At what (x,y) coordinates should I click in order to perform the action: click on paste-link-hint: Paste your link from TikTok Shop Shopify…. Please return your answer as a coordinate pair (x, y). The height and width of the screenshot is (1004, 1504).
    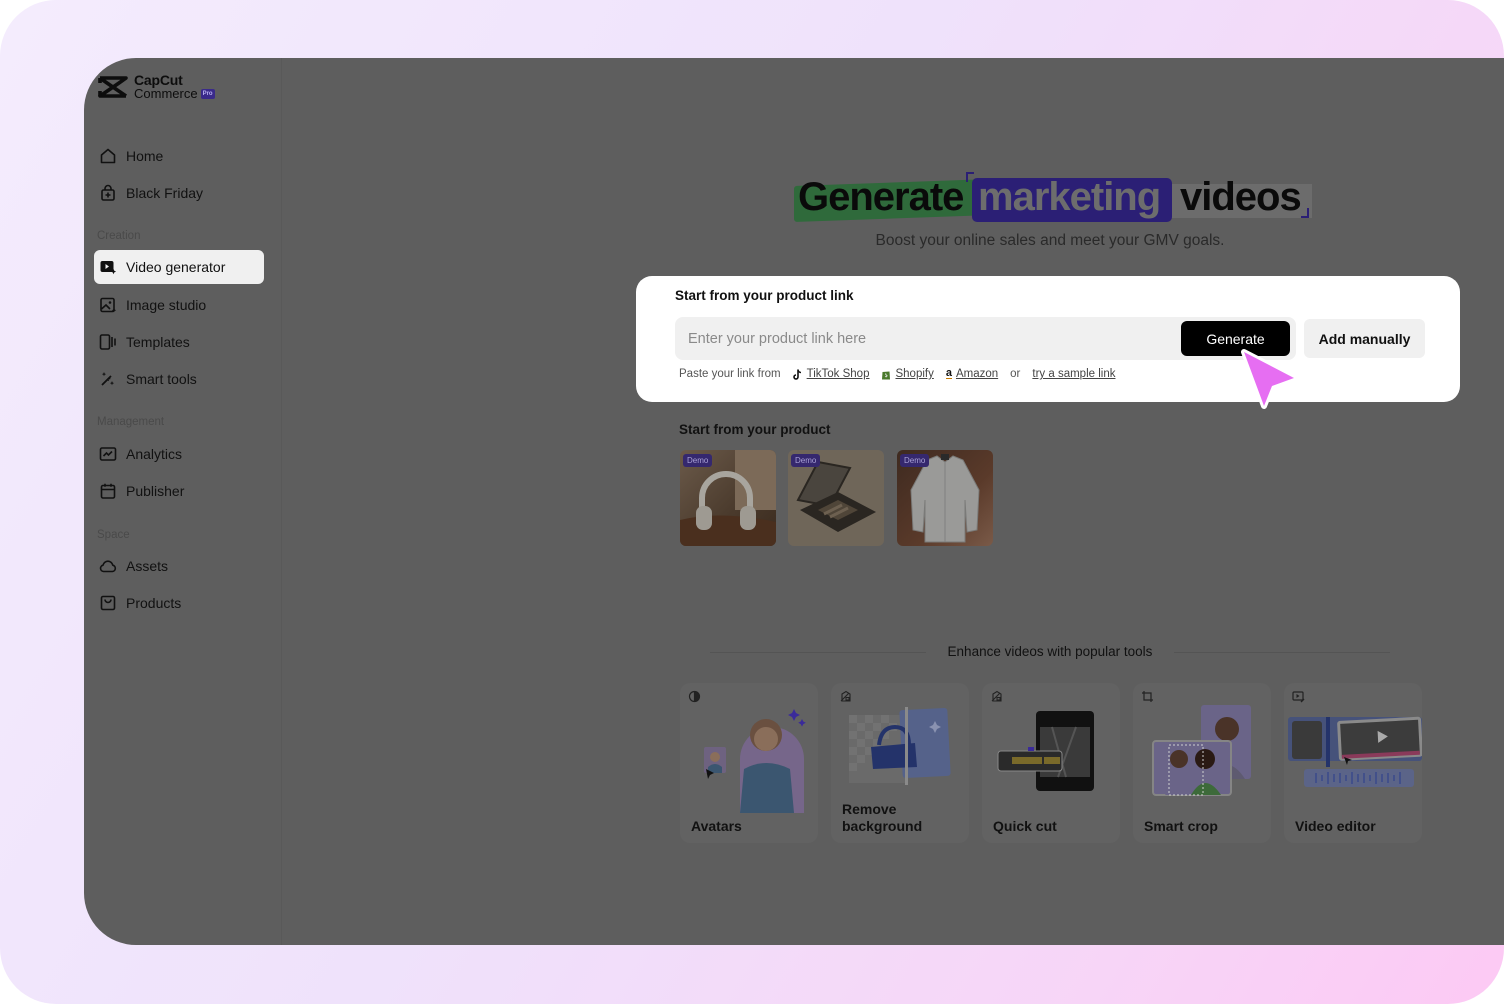
    Looking at the image, I should click on (897, 374).